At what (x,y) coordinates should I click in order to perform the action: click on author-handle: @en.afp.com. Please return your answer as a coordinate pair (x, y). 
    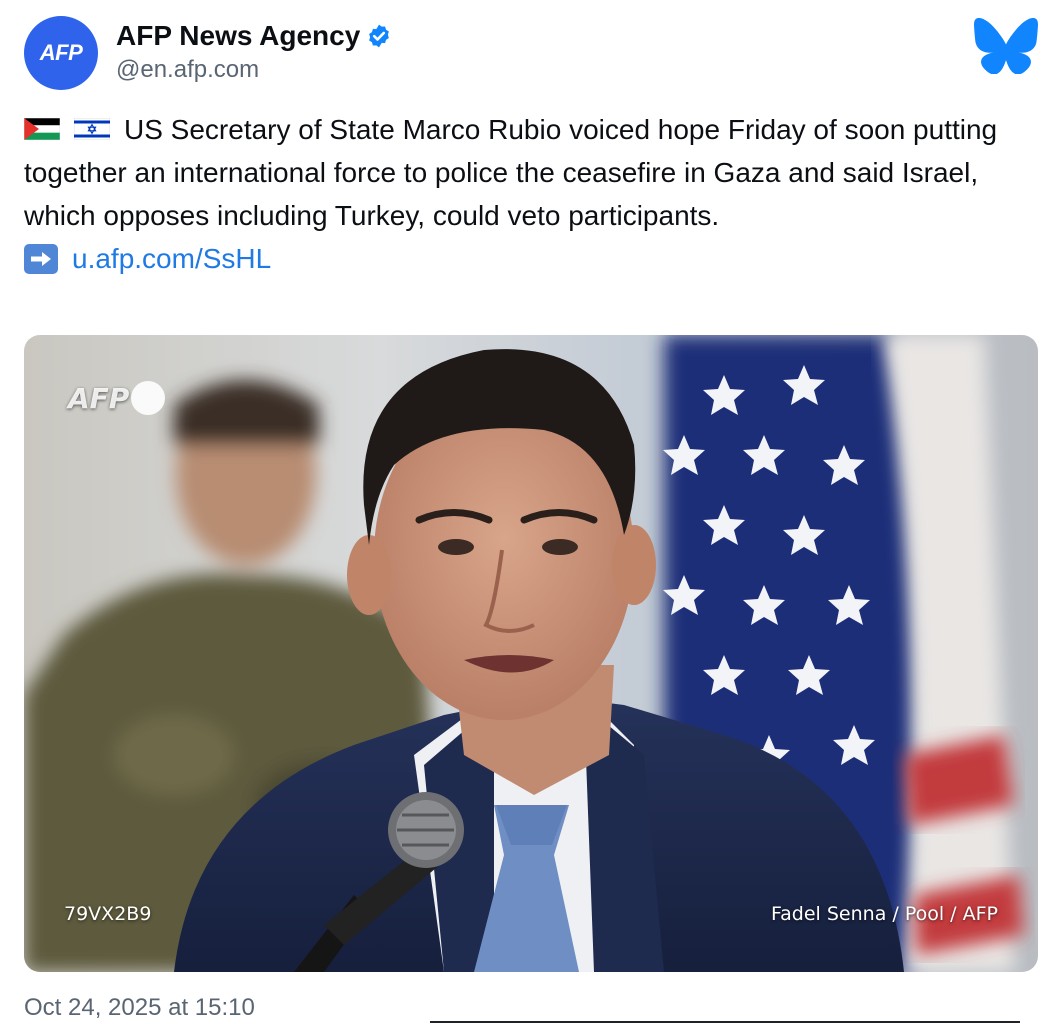
    Looking at the image, I should click on (187, 70).